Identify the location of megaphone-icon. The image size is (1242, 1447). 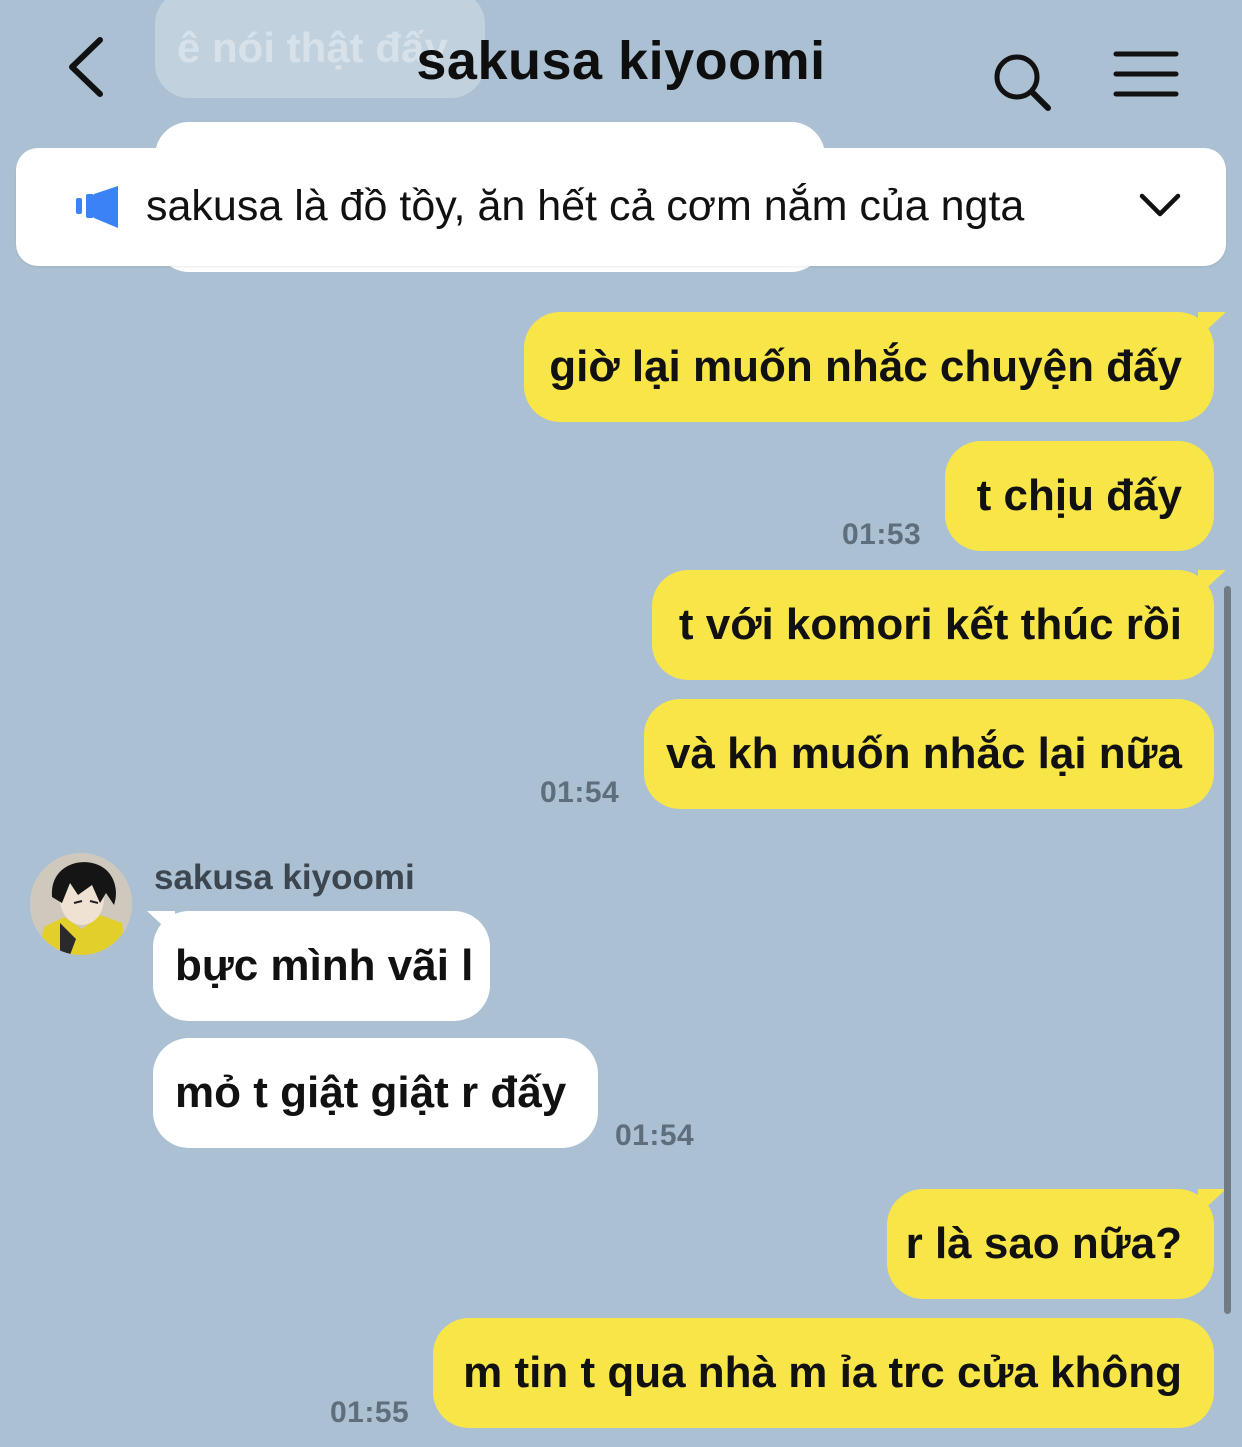
(97, 207).